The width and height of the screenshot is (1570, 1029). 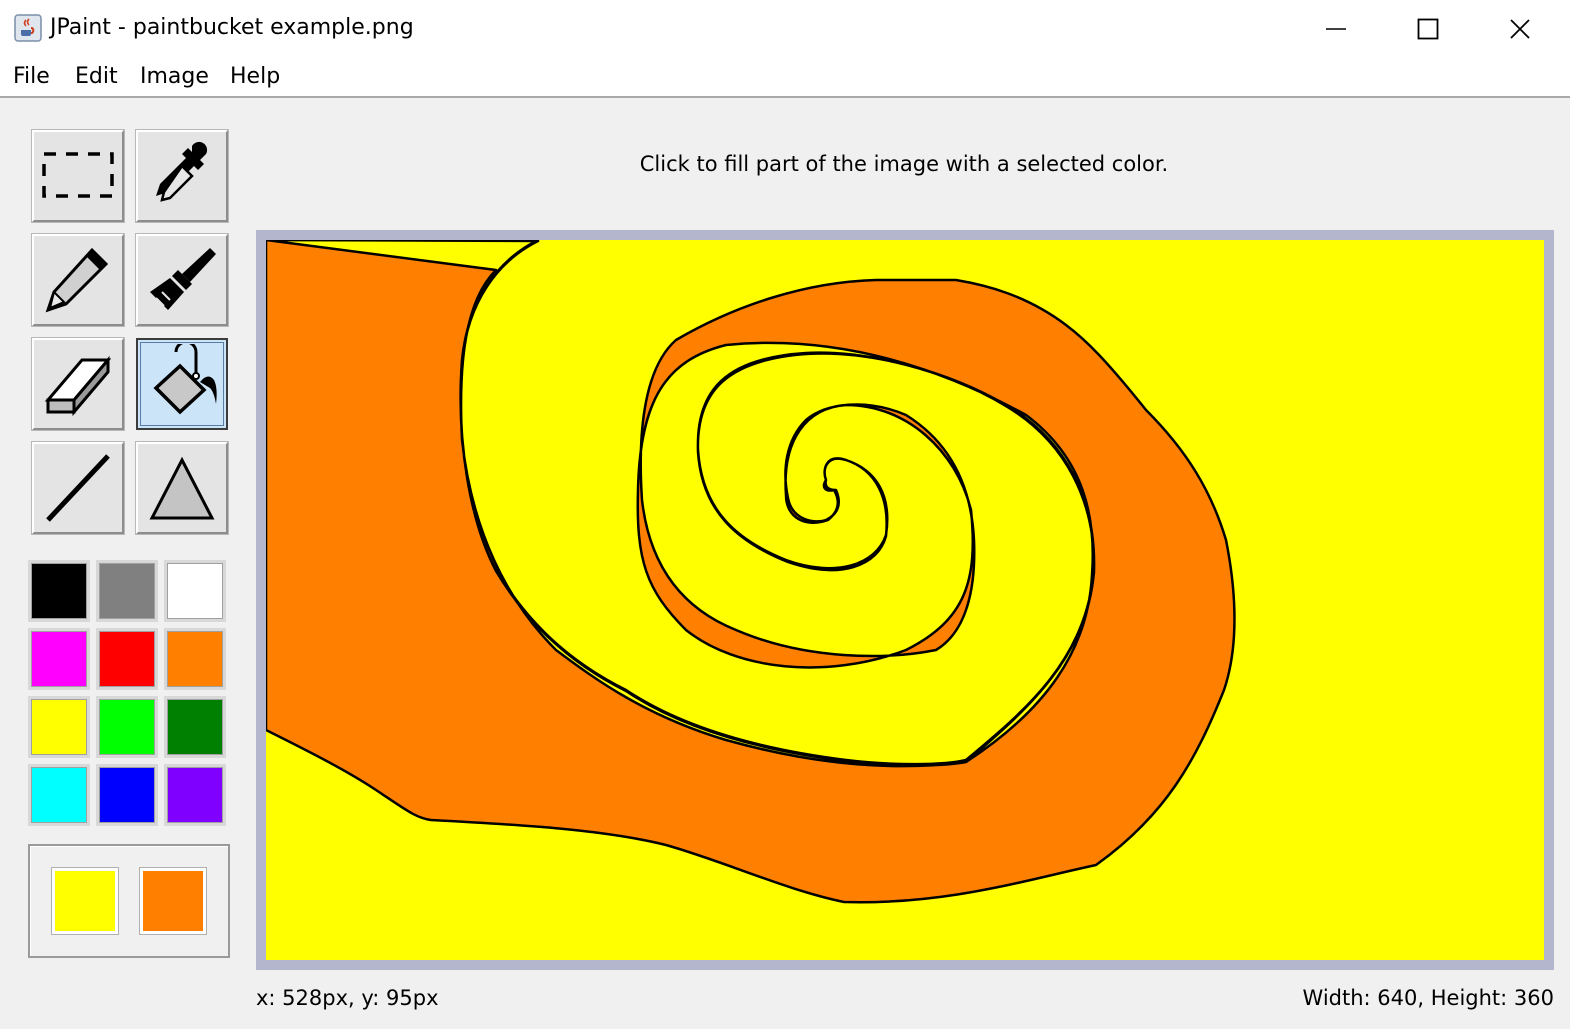 What do you see at coordinates (232, 27) in the screenshot?
I see `window-title: JPaint - paintbucket example.png` at bounding box center [232, 27].